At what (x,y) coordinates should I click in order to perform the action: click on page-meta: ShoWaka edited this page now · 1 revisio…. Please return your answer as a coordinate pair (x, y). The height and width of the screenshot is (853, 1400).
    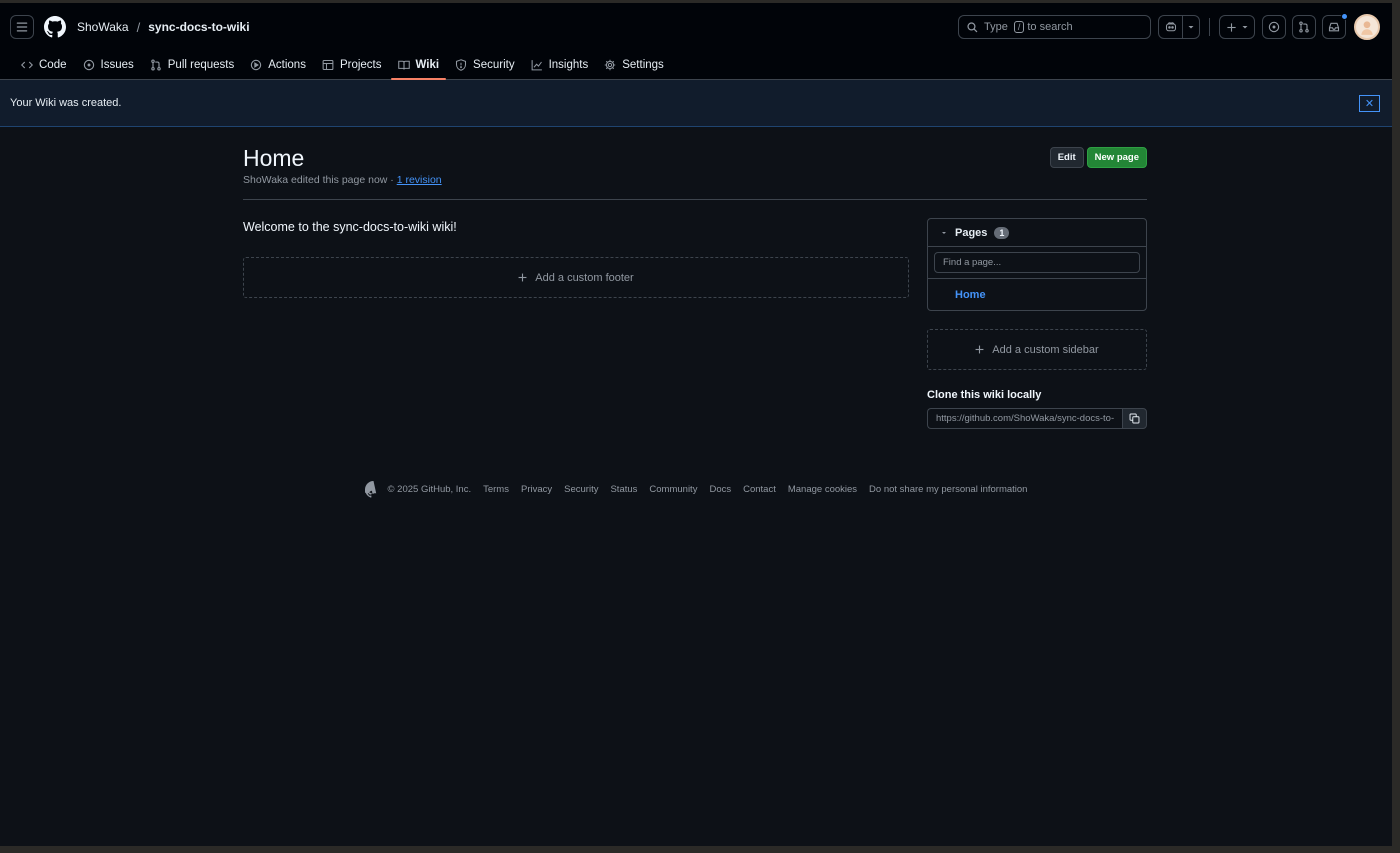
    Looking at the image, I should click on (342, 180).